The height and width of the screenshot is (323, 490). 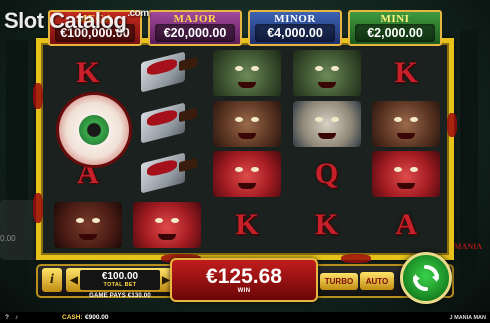 What do you see at coordinates (195, 33) in the screenshot?
I see `jackpot-major-value: €20,000.00` at bounding box center [195, 33].